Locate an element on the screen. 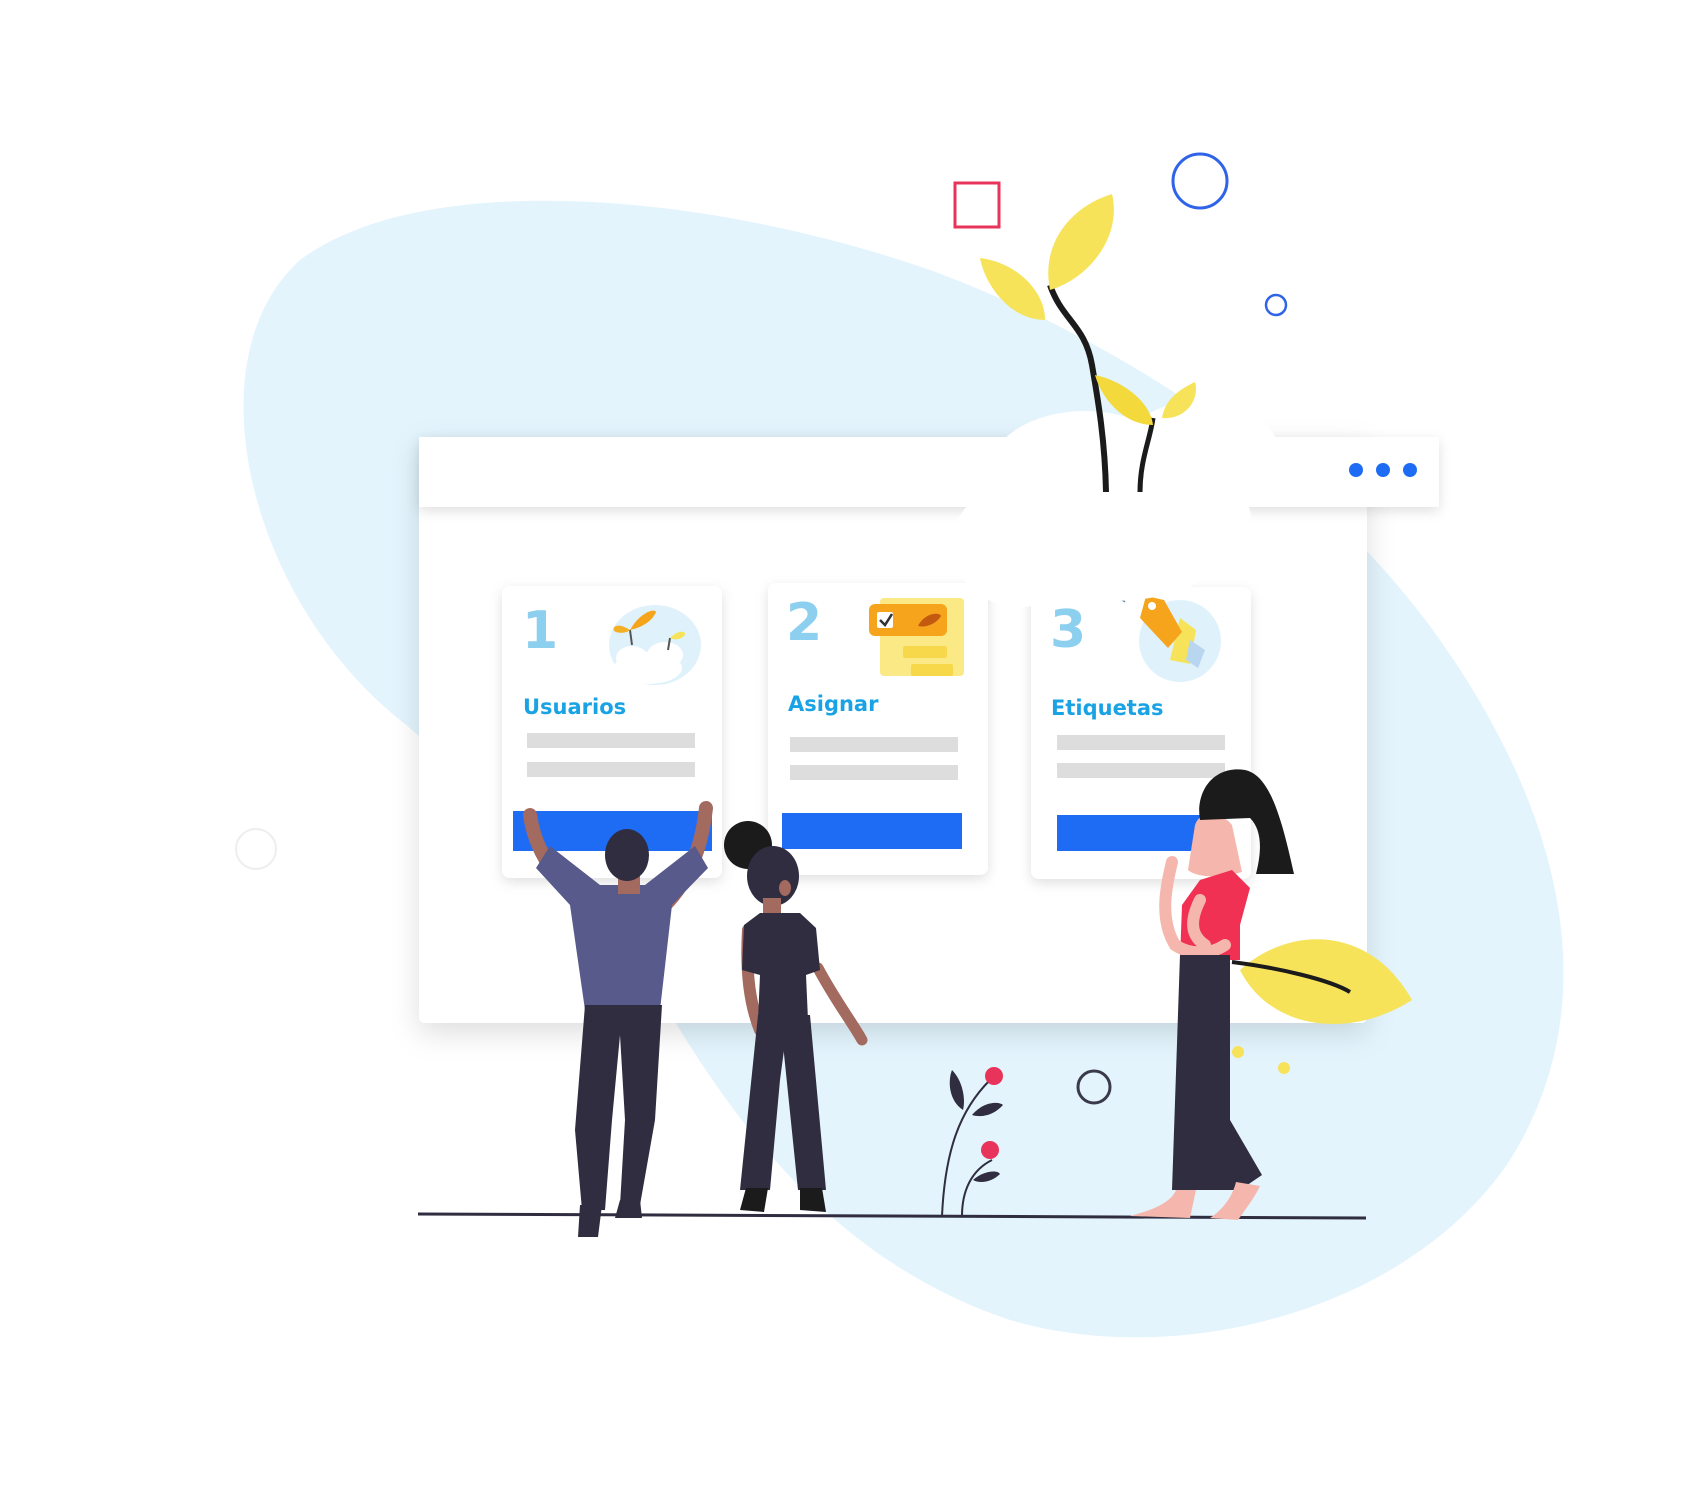 Image resolution: width=1698 pixels, height=1500 pixels. leaf is located at coordinates (1081, 242).